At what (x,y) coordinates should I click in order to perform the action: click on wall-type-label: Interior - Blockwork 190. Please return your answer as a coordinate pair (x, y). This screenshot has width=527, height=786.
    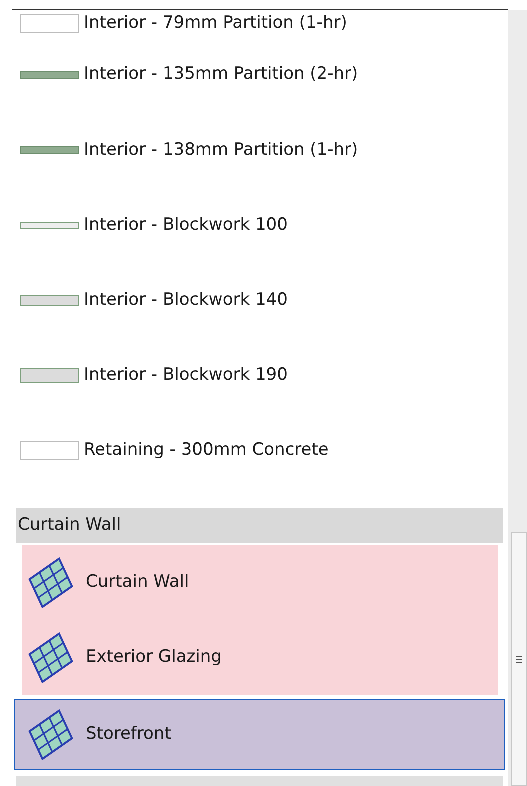
    Looking at the image, I should click on (186, 375).